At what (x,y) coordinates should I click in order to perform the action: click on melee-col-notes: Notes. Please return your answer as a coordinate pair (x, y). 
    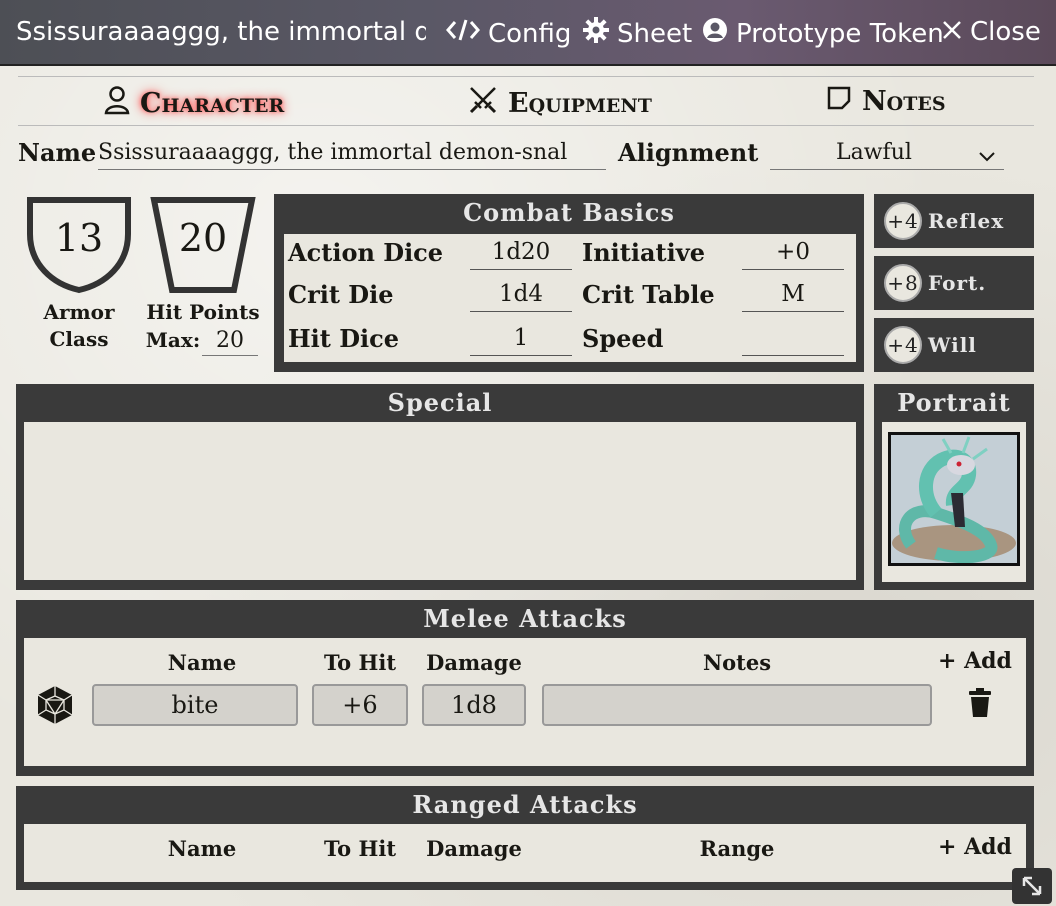
    Looking at the image, I should click on (737, 662).